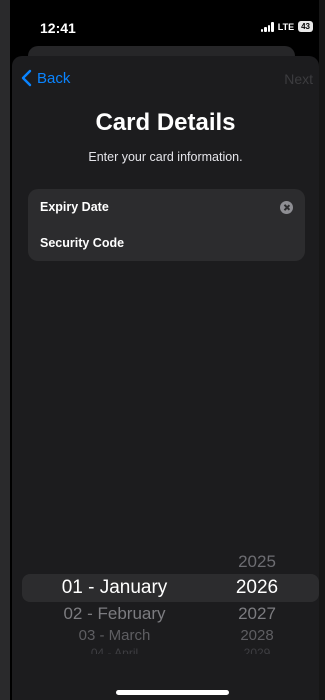 This screenshot has height=700, width=325. What do you see at coordinates (322, 350) in the screenshot?
I see `background-app-edge-right` at bounding box center [322, 350].